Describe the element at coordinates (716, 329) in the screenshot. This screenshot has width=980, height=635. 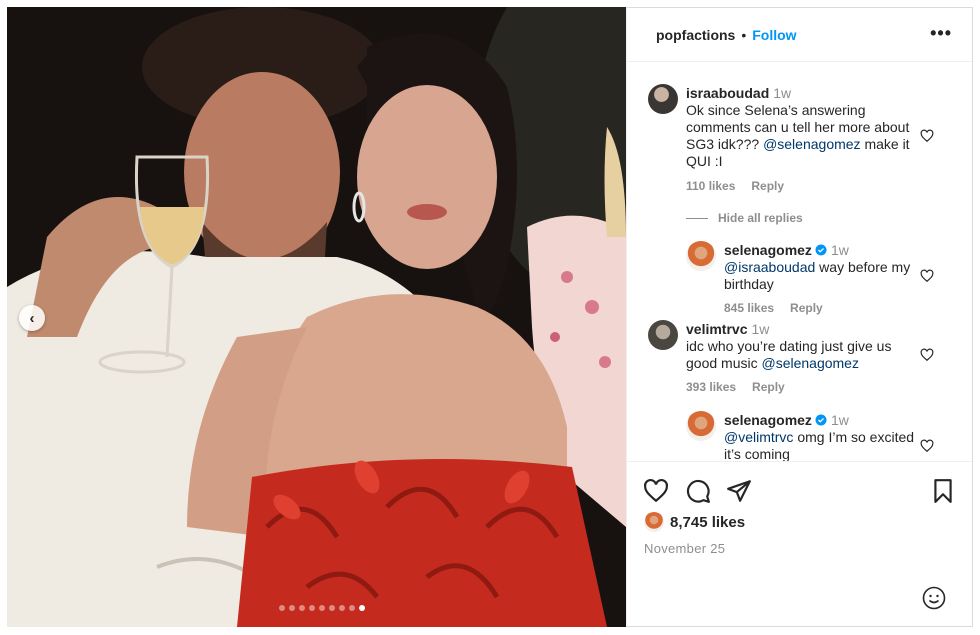
I see `comment-username: velimtrvc` at that location.